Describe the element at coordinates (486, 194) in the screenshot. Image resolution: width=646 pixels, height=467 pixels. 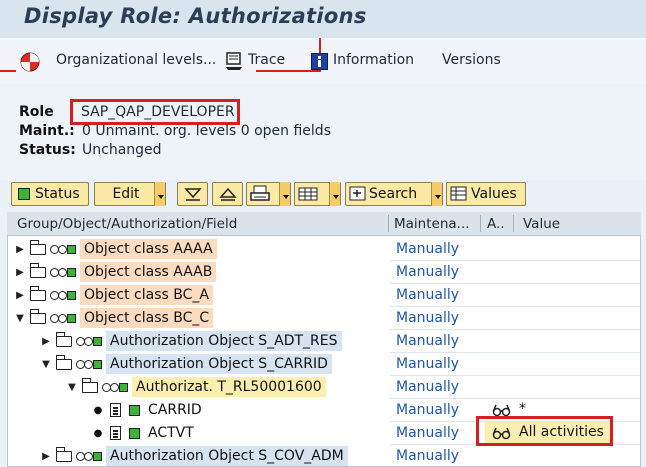
I see `values-button: Values` at that location.